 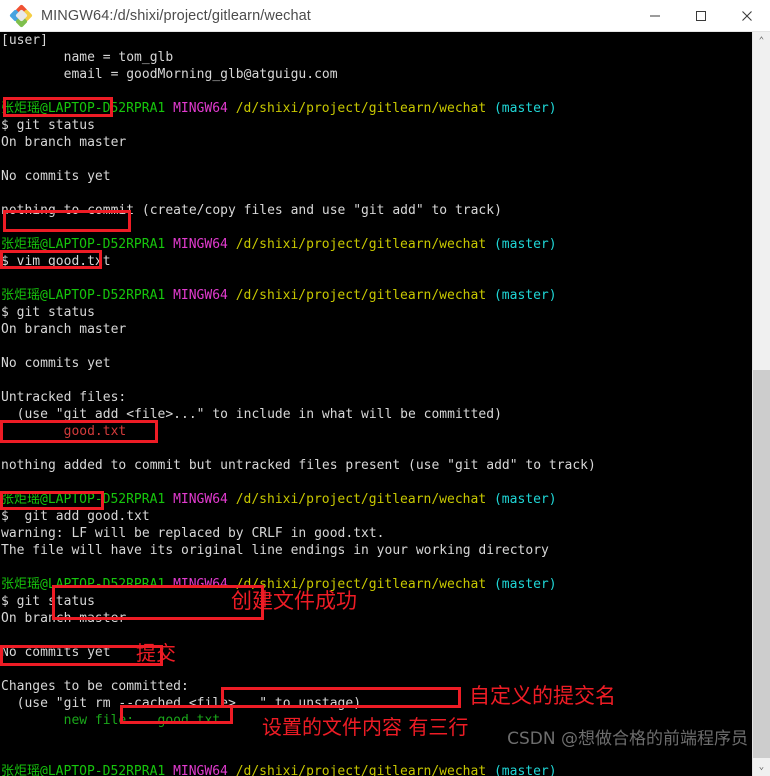 I want to click on terminal-scrollbar: ⌃ ⌄, so click(x=761, y=404).